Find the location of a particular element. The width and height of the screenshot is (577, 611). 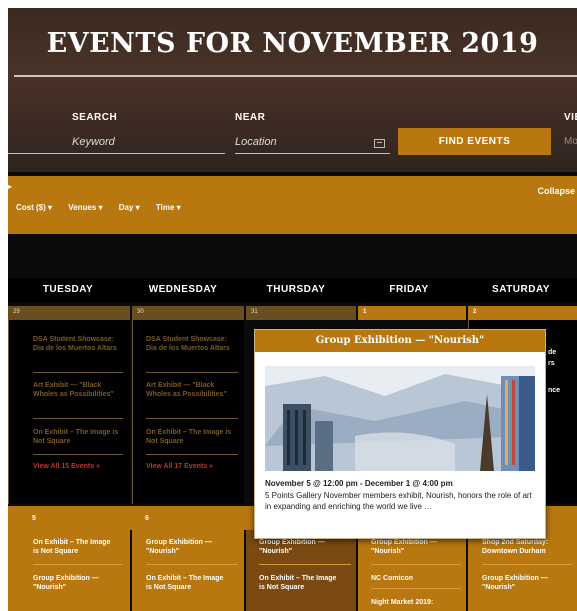

event-image is located at coordinates (400, 418).